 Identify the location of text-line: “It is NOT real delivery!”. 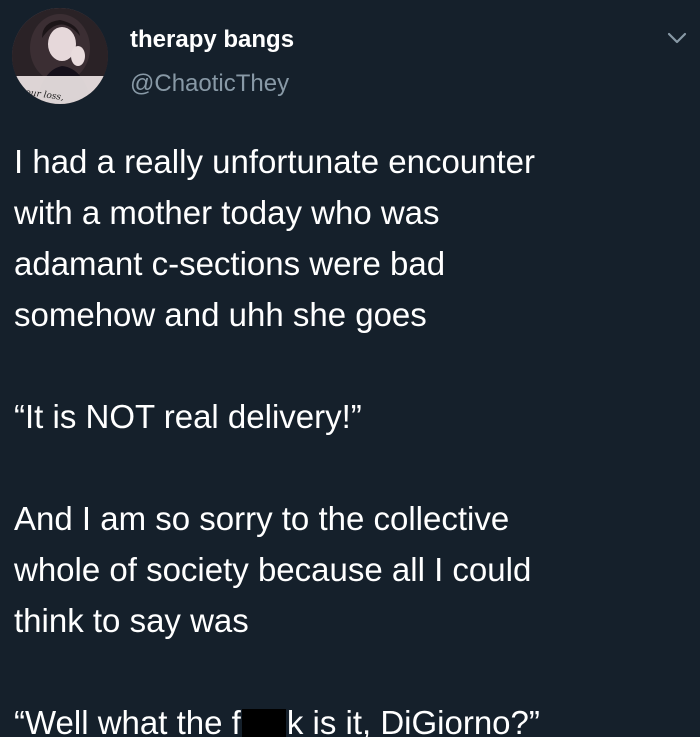
(188, 416).